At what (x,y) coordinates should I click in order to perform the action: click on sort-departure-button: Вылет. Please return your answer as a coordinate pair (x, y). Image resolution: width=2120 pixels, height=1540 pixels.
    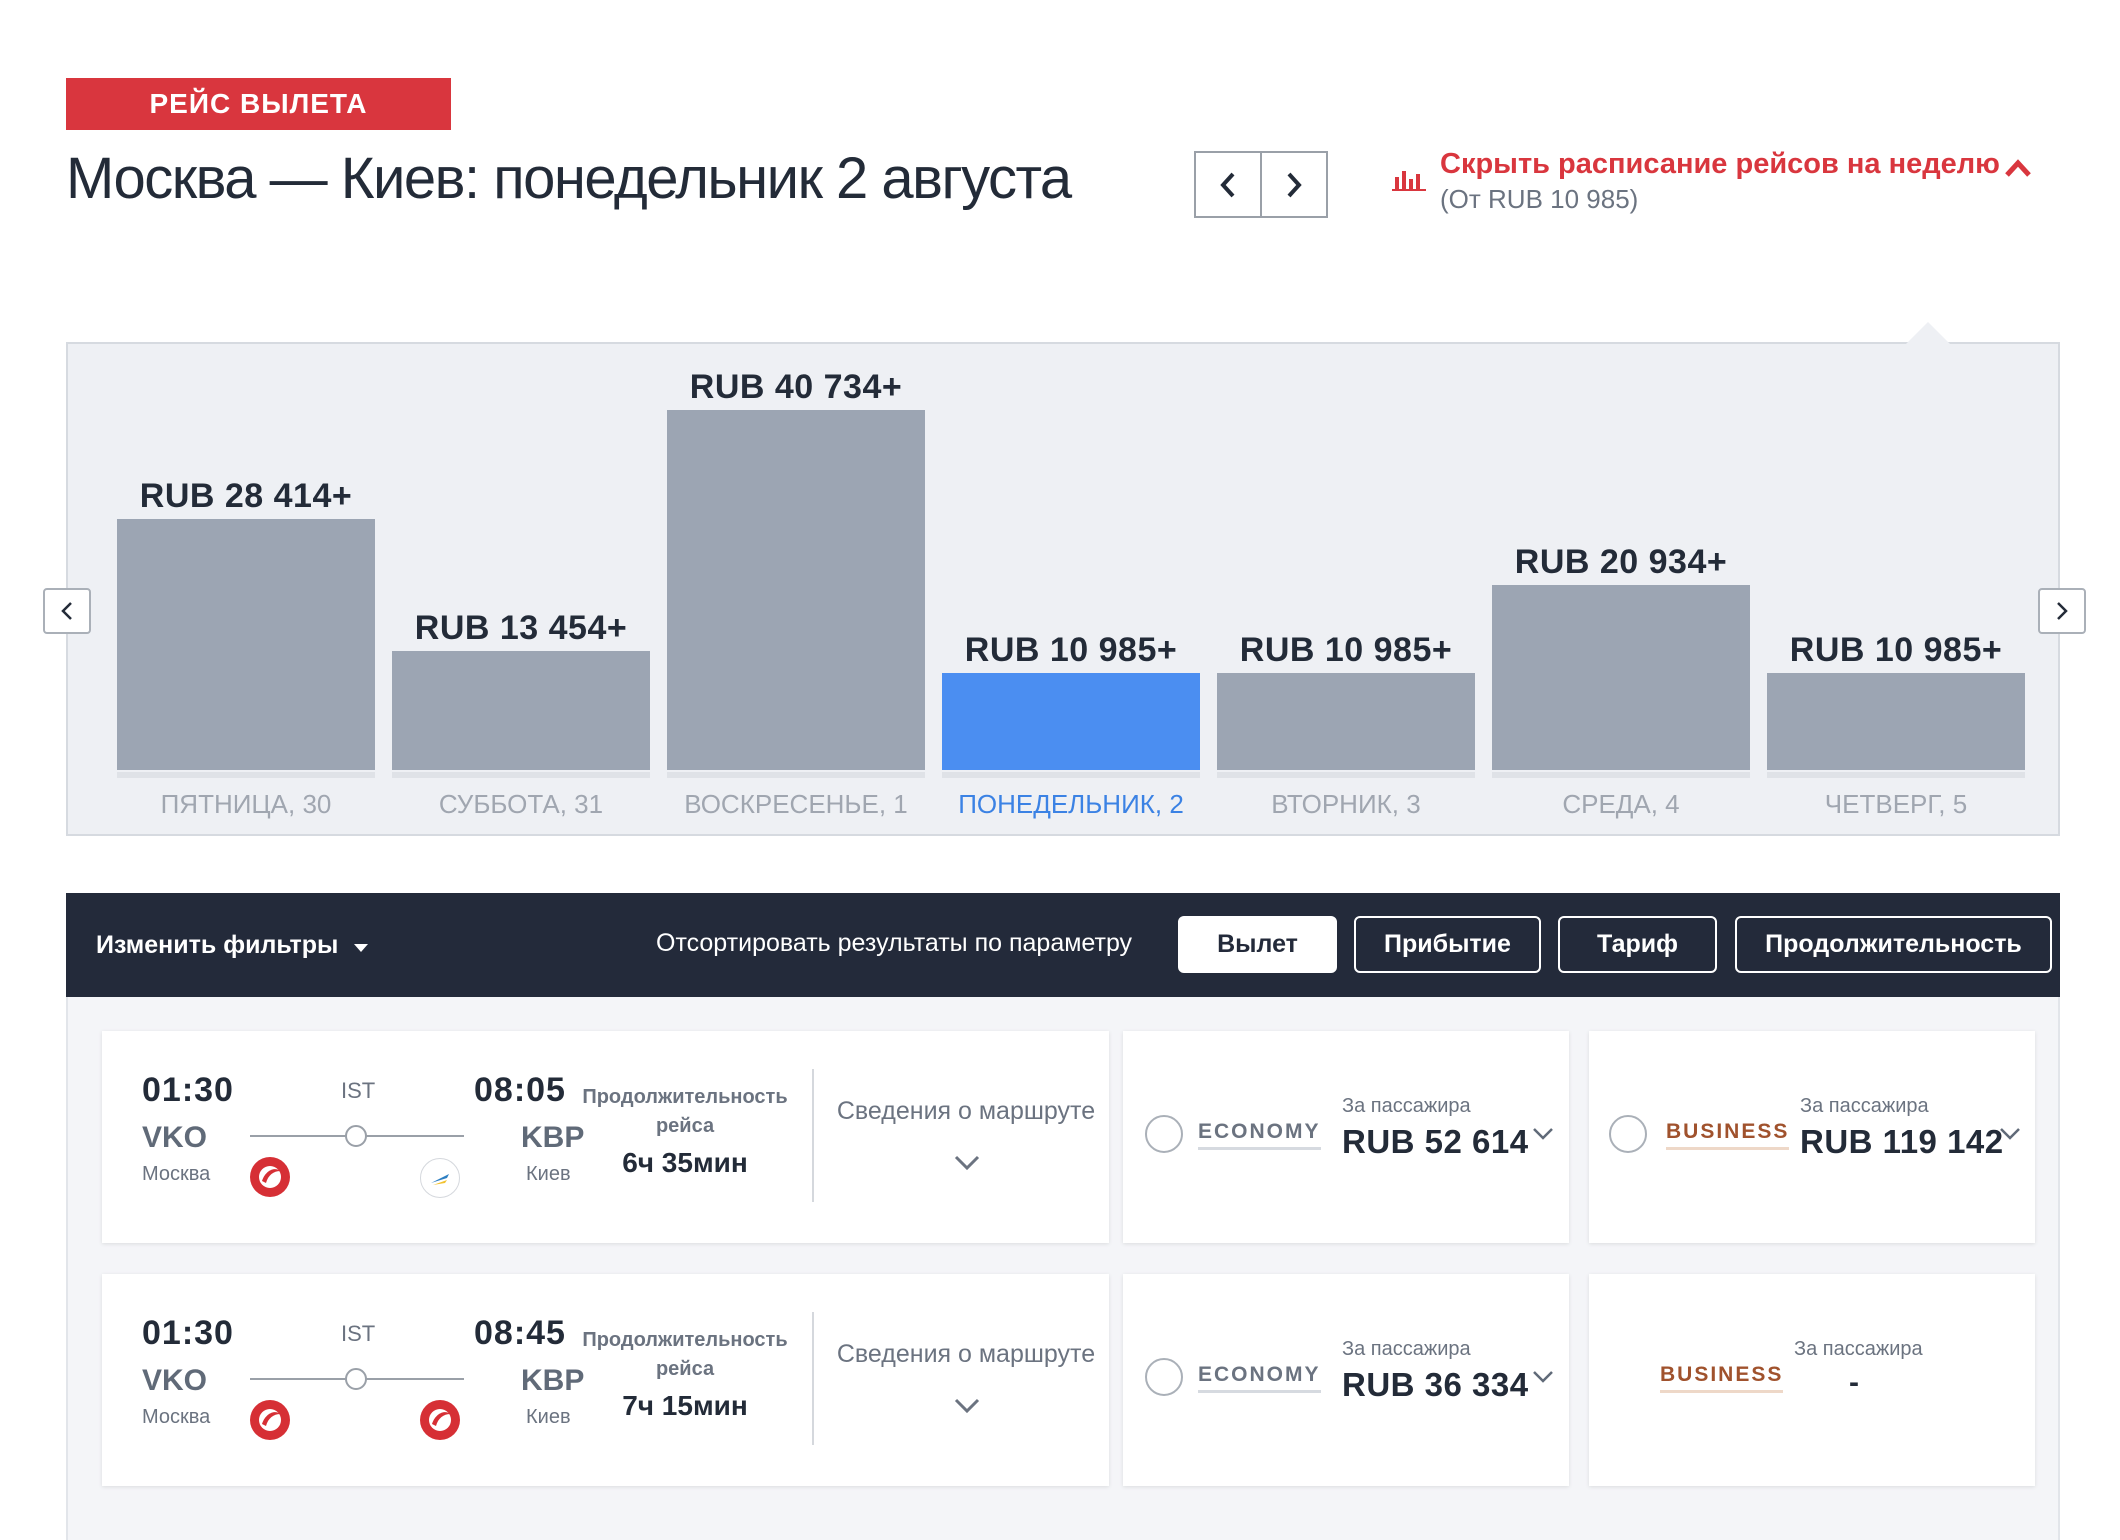
    Looking at the image, I should click on (1257, 944).